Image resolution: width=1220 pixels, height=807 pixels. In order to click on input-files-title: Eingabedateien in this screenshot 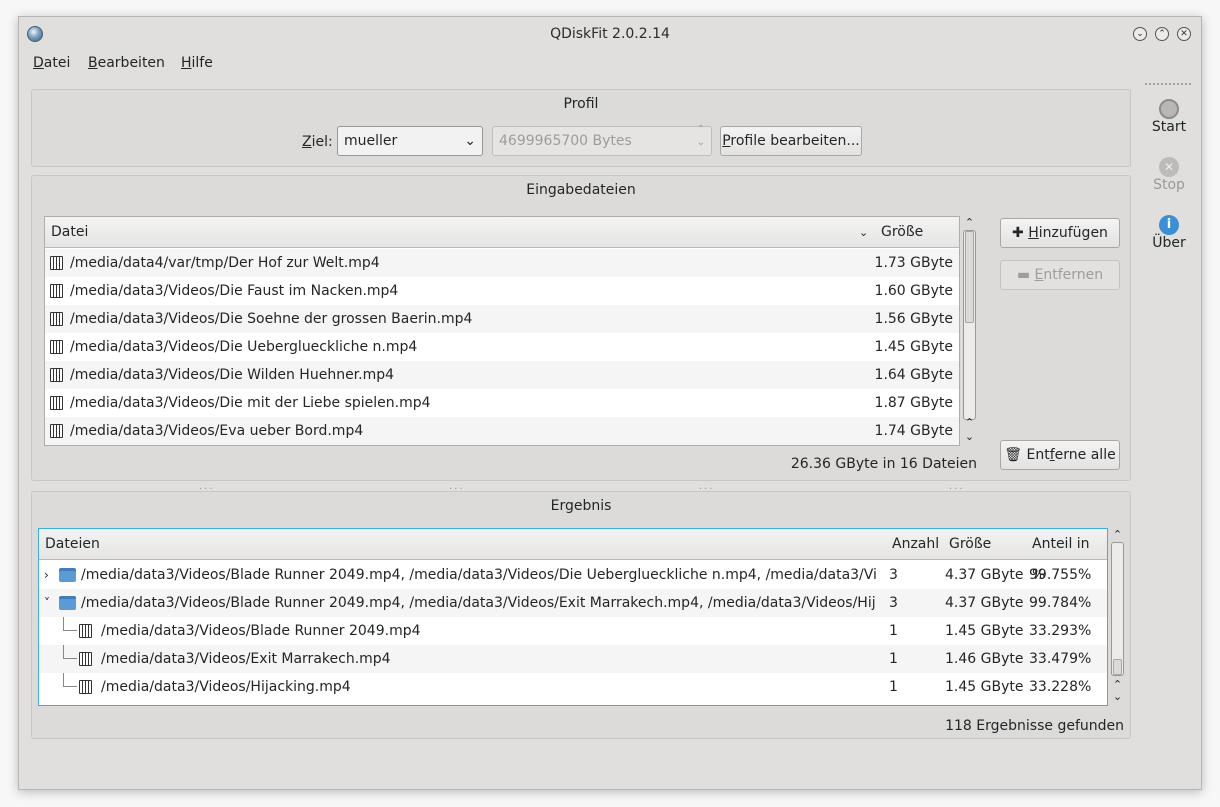, I will do `click(581, 190)`.